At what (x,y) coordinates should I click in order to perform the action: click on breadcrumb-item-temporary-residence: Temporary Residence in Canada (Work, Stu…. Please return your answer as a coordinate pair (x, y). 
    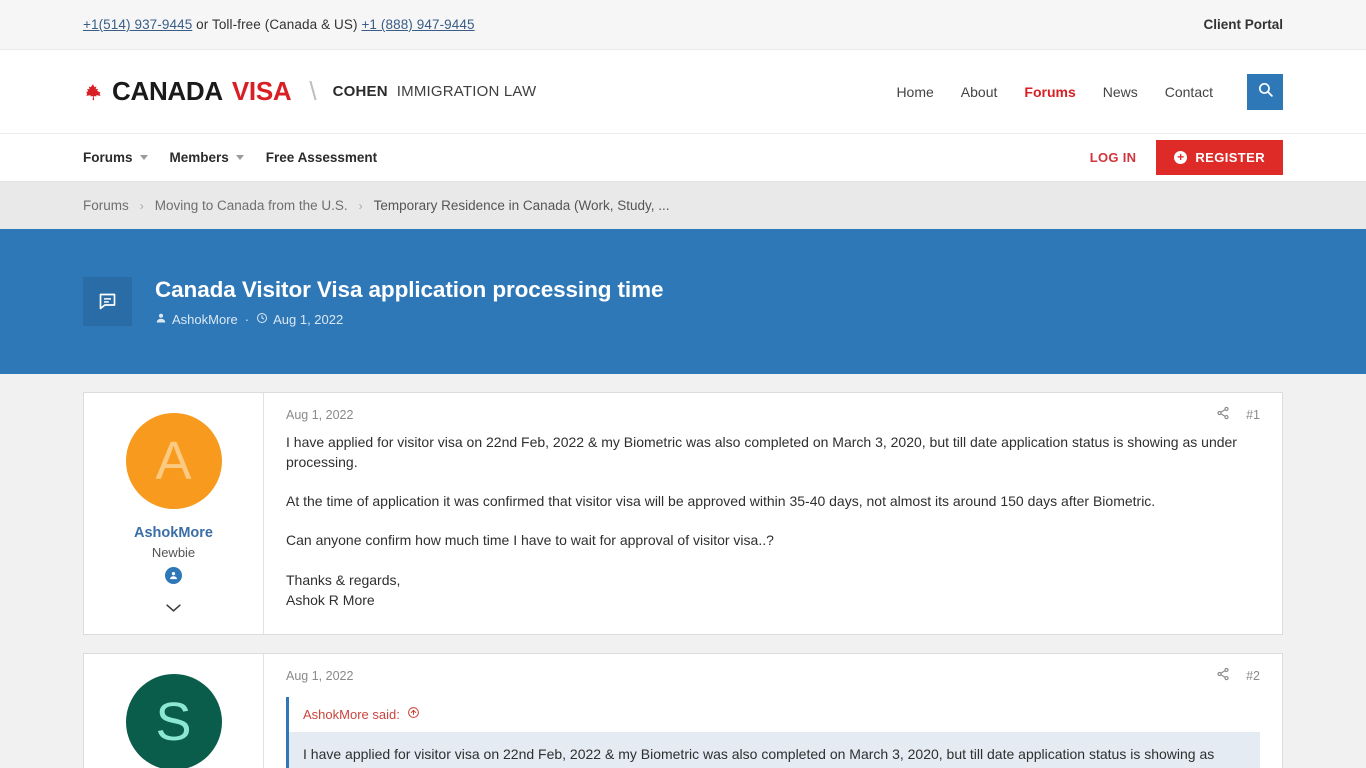
    Looking at the image, I should click on (522, 205).